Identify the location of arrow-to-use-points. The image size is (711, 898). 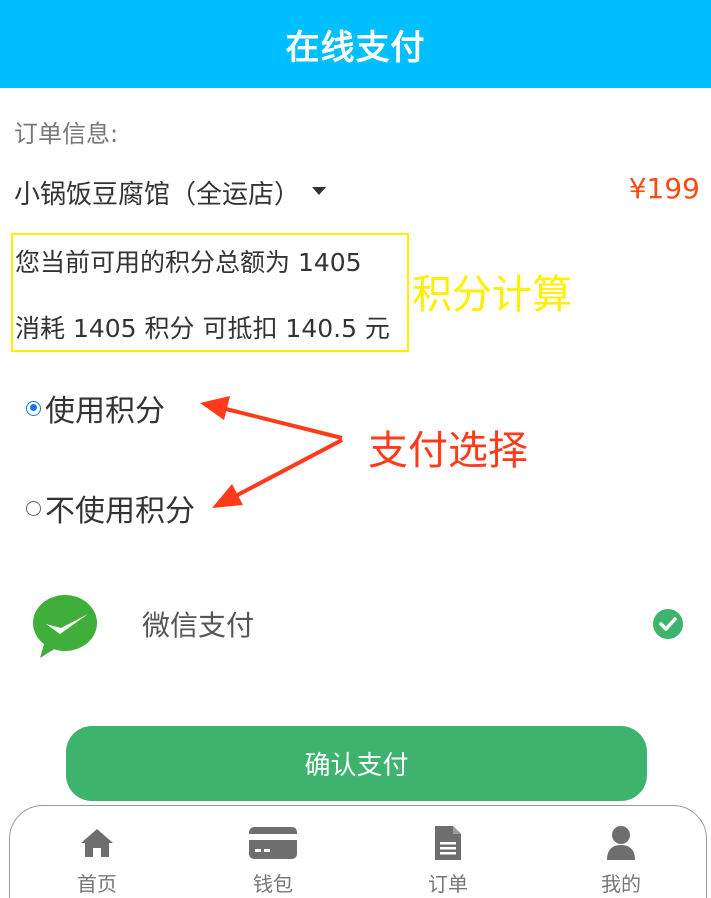
(271, 418).